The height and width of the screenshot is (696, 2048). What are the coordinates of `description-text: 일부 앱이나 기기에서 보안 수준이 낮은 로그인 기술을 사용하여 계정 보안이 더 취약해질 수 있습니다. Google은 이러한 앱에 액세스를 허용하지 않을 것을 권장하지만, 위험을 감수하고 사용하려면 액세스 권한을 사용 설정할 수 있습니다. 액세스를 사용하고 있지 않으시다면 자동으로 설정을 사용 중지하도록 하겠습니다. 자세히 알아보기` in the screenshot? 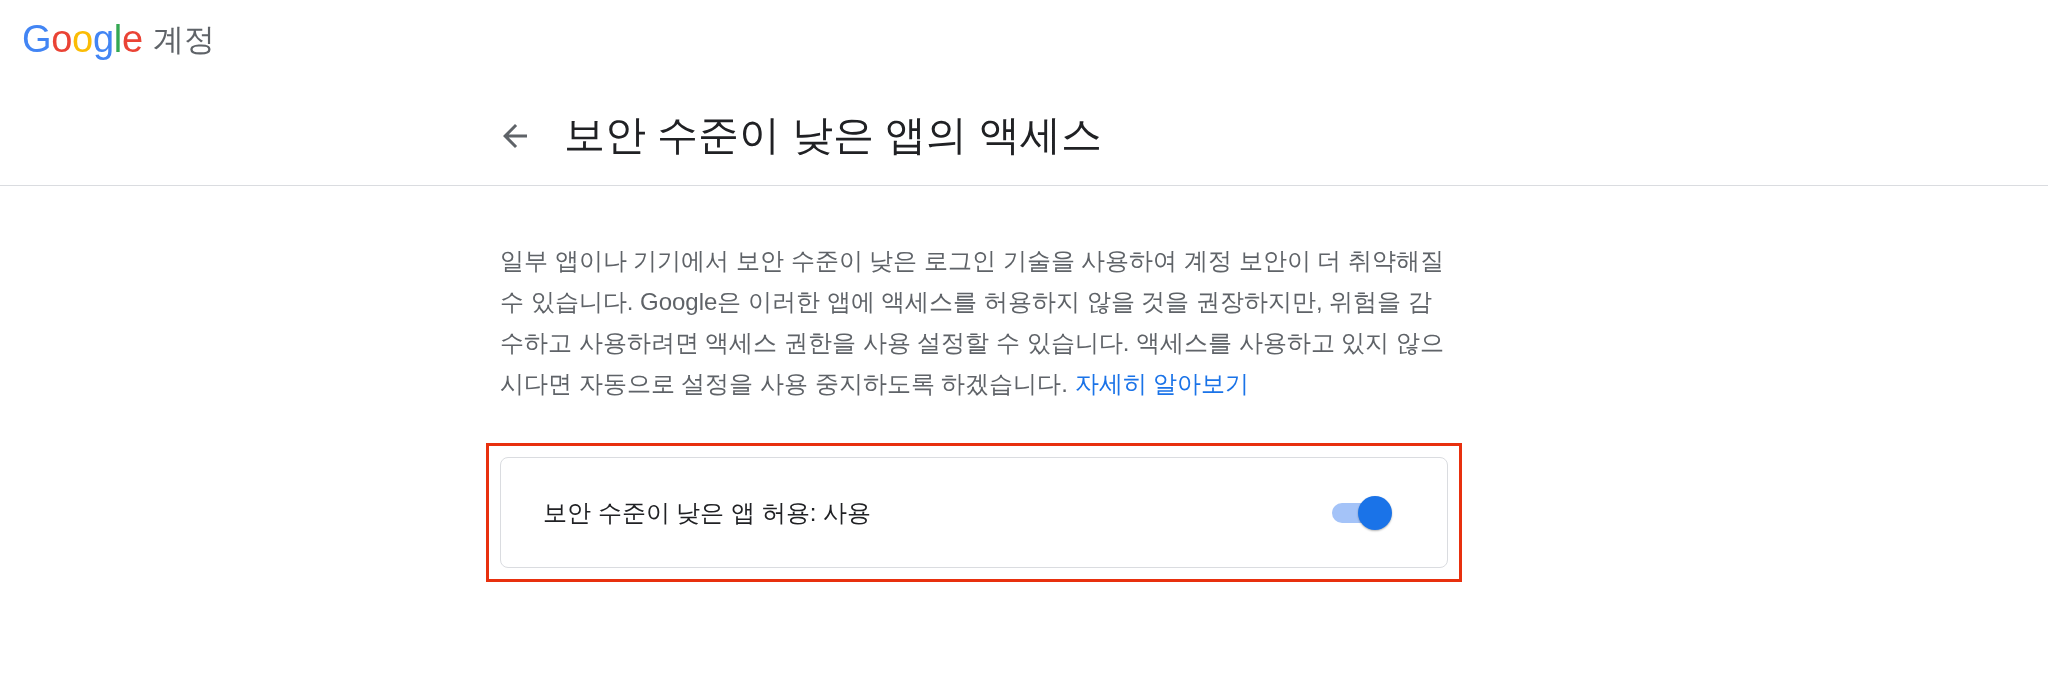 It's located at (972, 322).